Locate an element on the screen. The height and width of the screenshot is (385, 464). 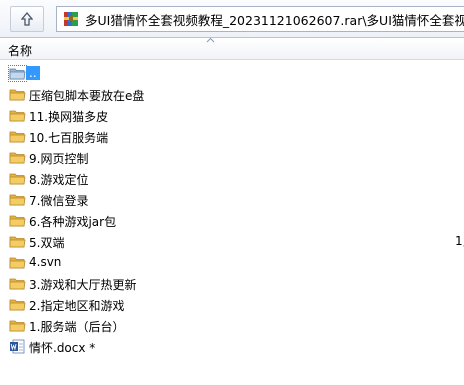
folder-row: .. is located at coordinates (232, 73).